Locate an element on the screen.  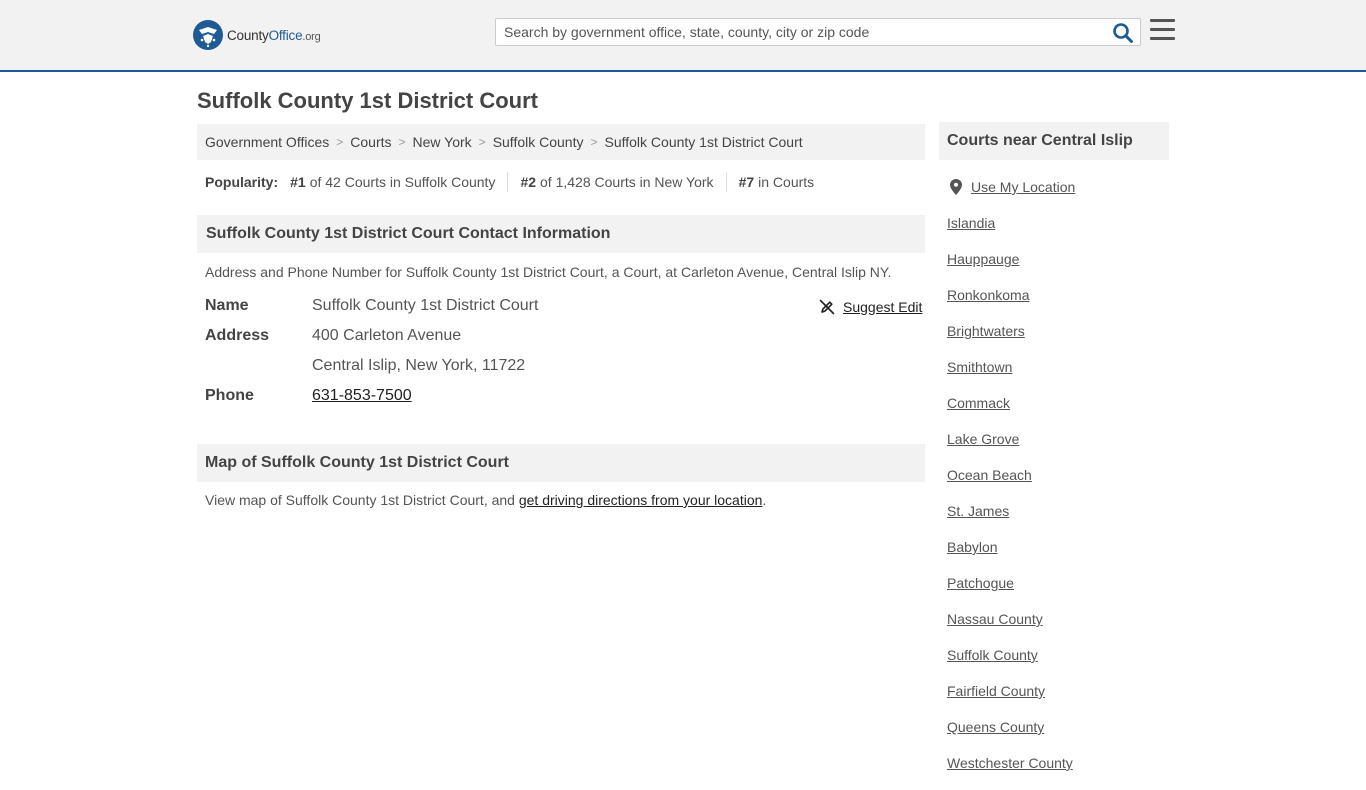
sidebar-heading: Courts near Central Islip is located at coordinates (1054, 141).